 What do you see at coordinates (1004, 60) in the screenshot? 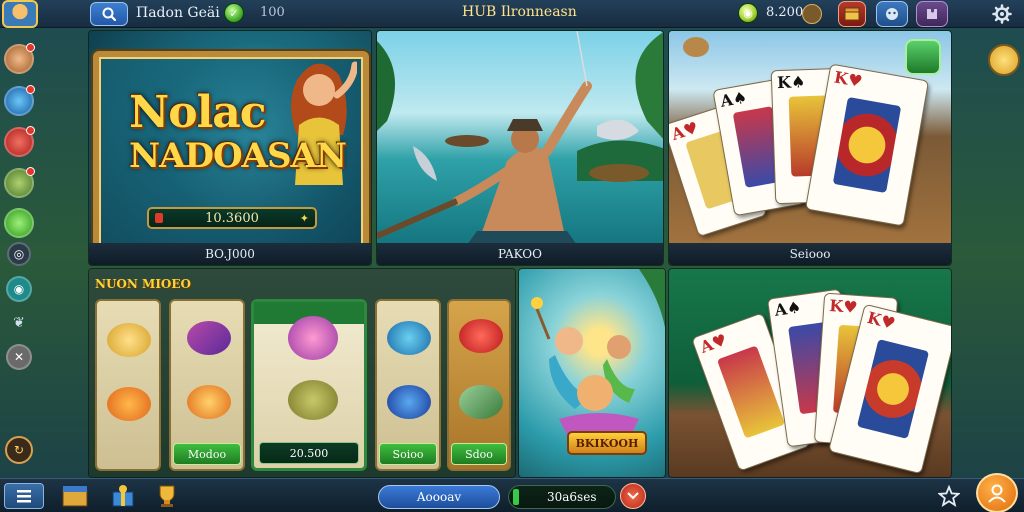
I see `mascot-icon` at bounding box center [1004, 60].